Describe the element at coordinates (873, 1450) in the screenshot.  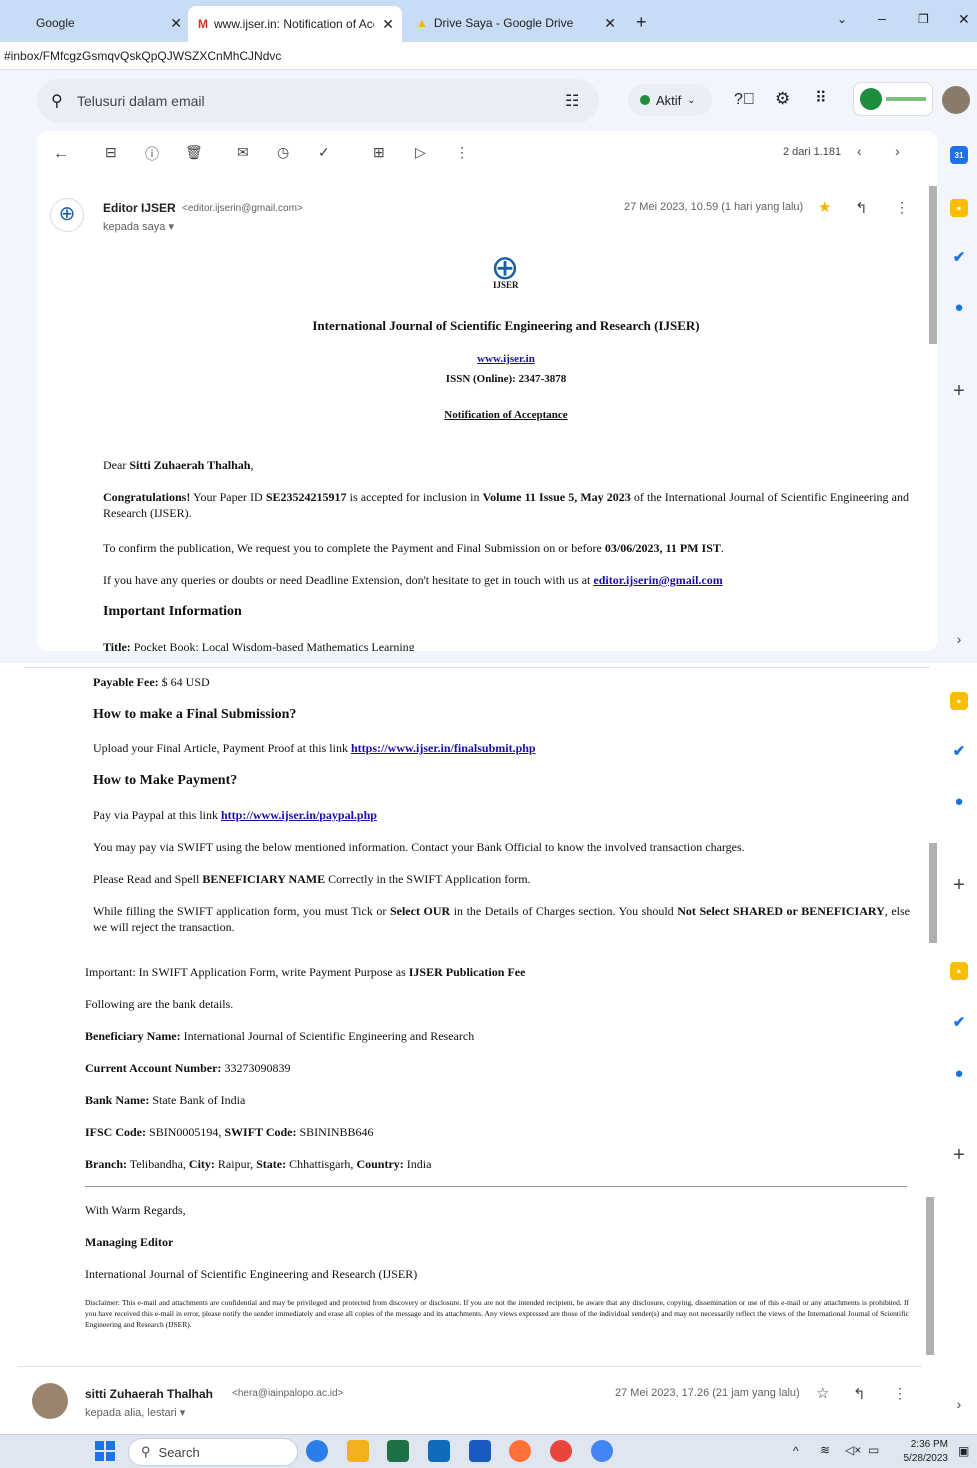
I see `battery-icon: ▭` at that location.